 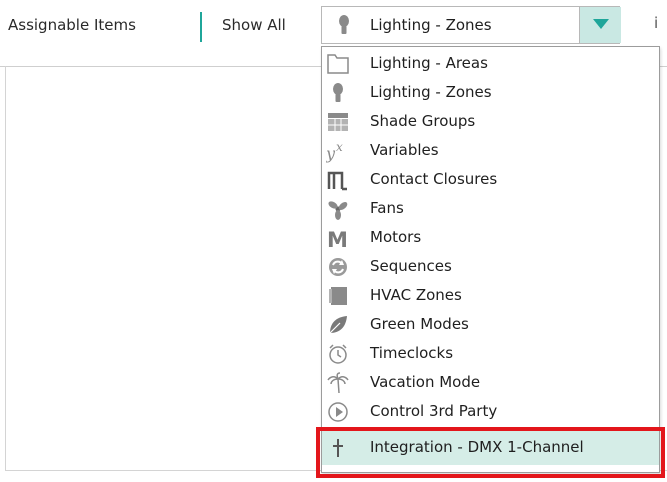 I want to click on motor-icon: M, so click(x=337, y=239).